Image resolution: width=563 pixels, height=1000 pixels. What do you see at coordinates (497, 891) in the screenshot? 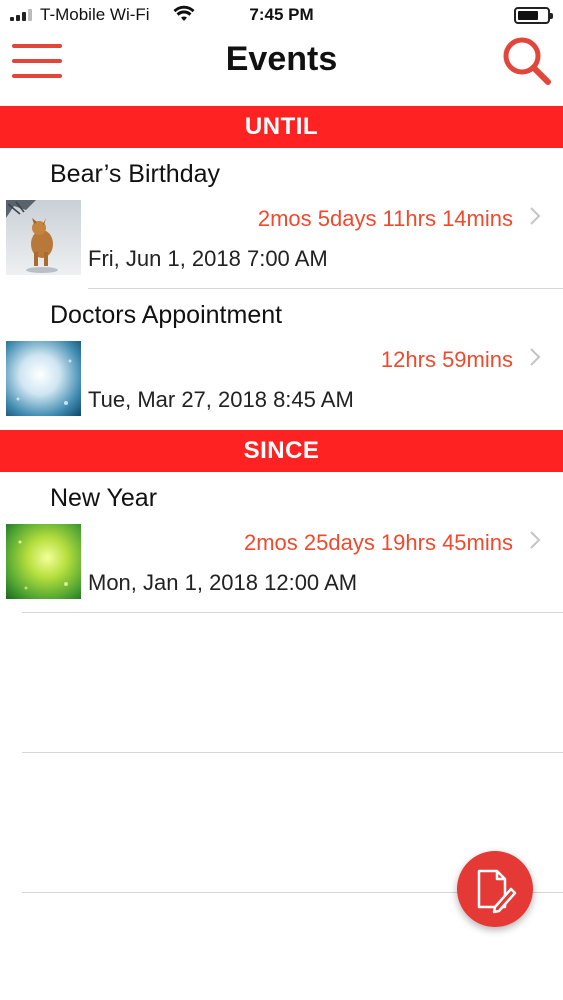
I see `new-document-edit-icon` at bounding box center [497, 891].